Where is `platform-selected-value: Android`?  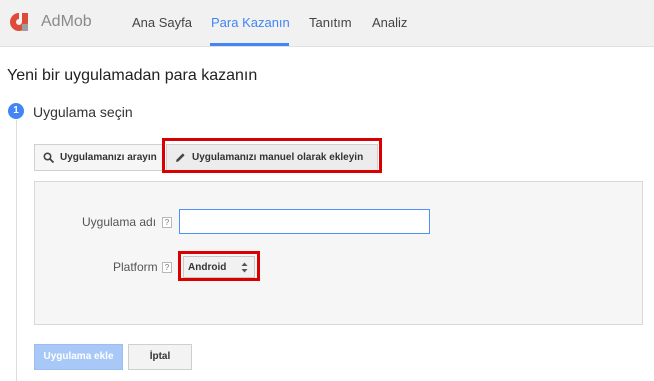 platform-selected-value: Android is located at coordinates (207, 267).